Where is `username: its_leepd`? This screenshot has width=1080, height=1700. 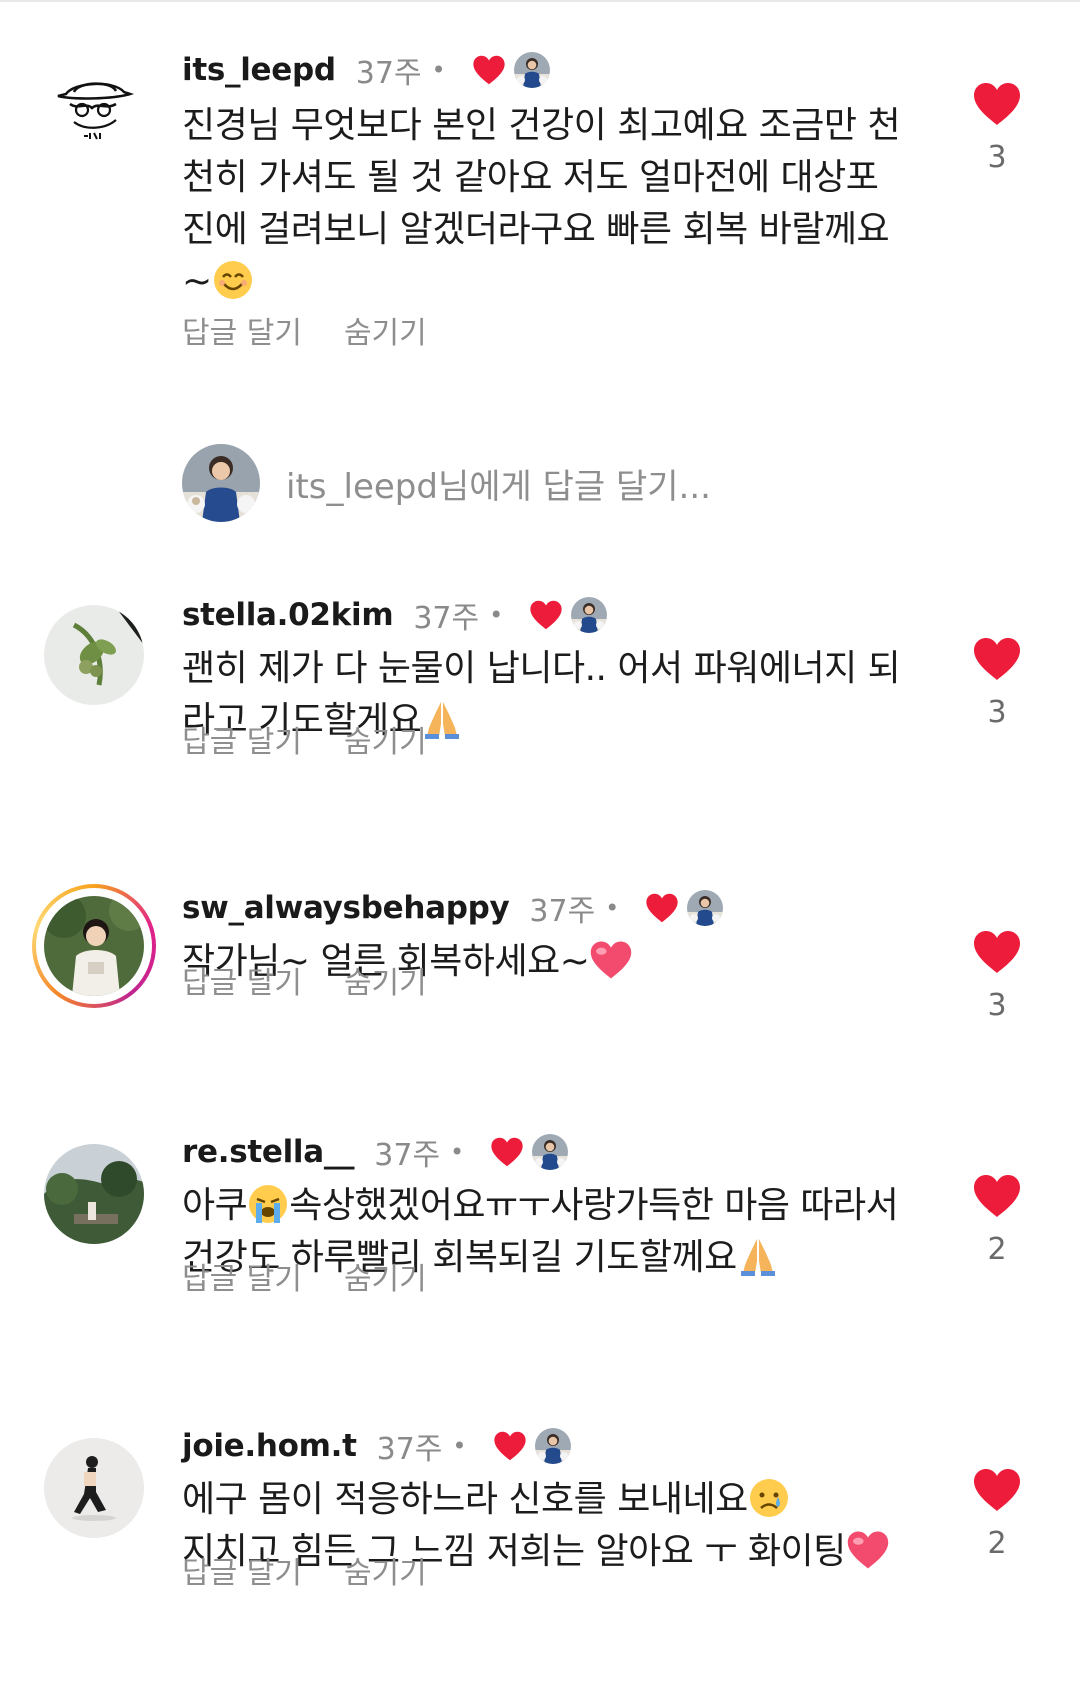 username: its_leepd is located at coordinates (259, 70).